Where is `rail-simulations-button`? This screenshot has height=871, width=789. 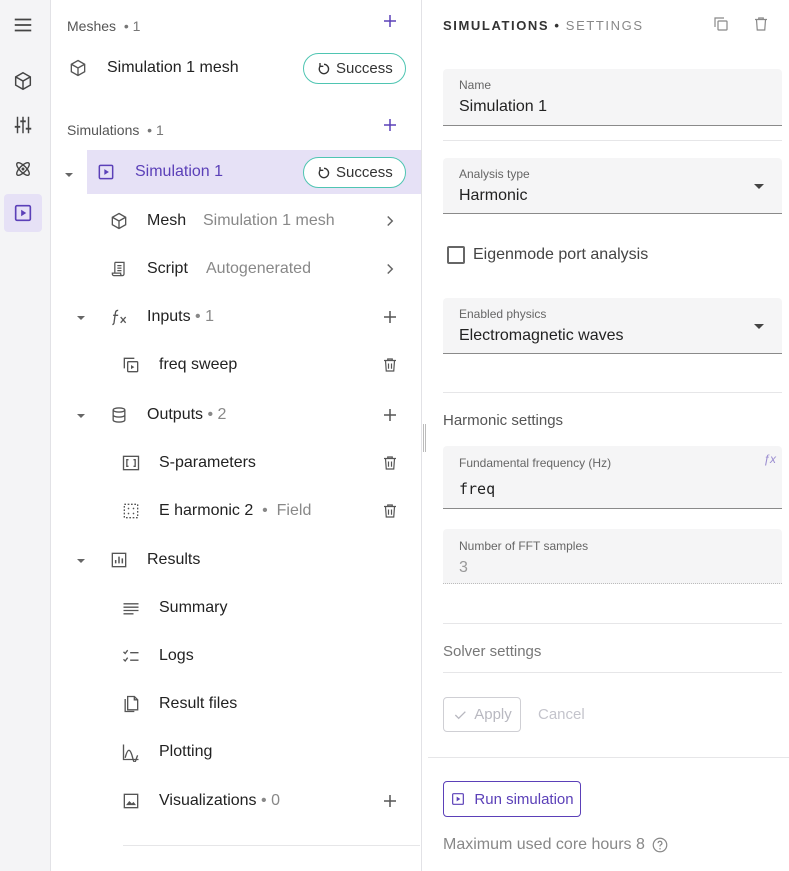 rail-simulations-button is located at coordinates (23, 213).